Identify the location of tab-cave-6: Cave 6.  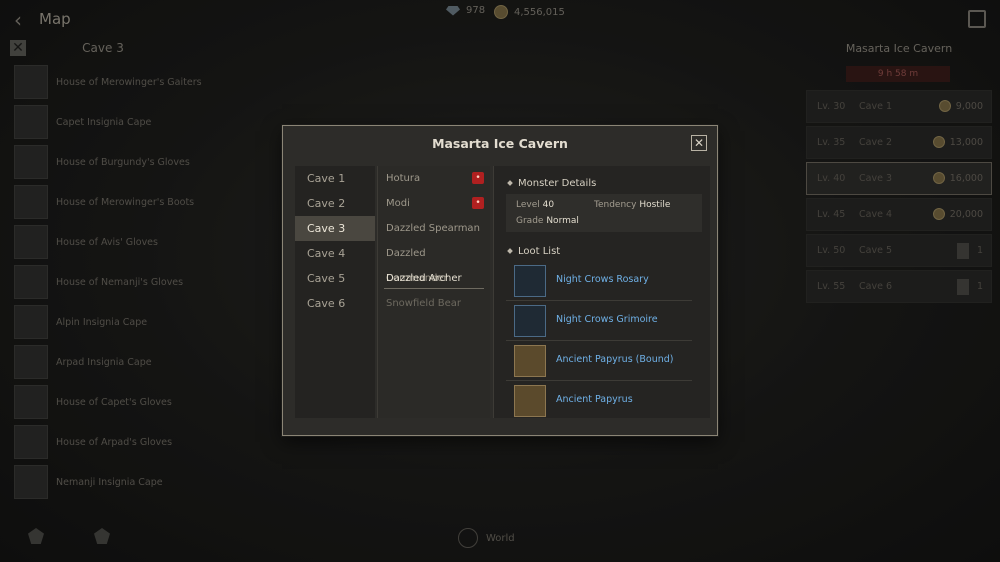
(335, 303).